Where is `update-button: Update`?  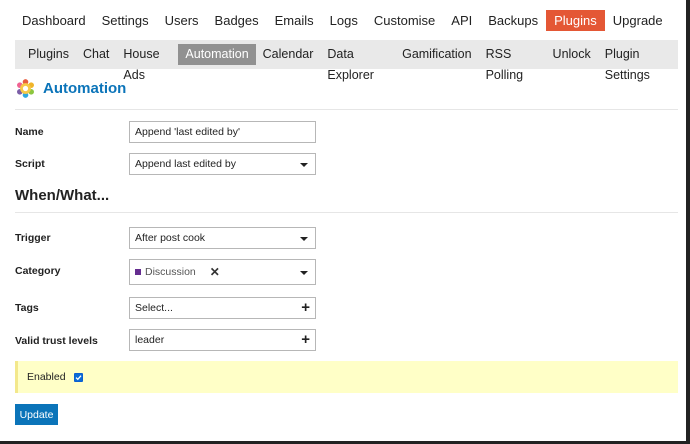 update-button: Update is located at coordinates (36, 414).